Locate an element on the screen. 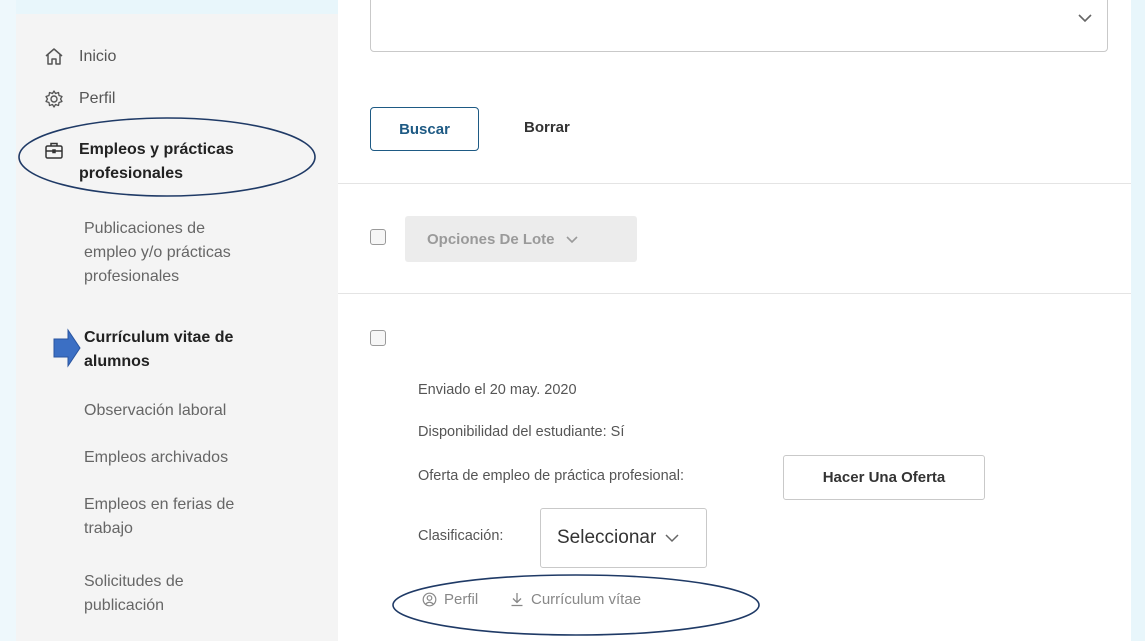  profile-link: Perfil is located at coordinates (450, 599).